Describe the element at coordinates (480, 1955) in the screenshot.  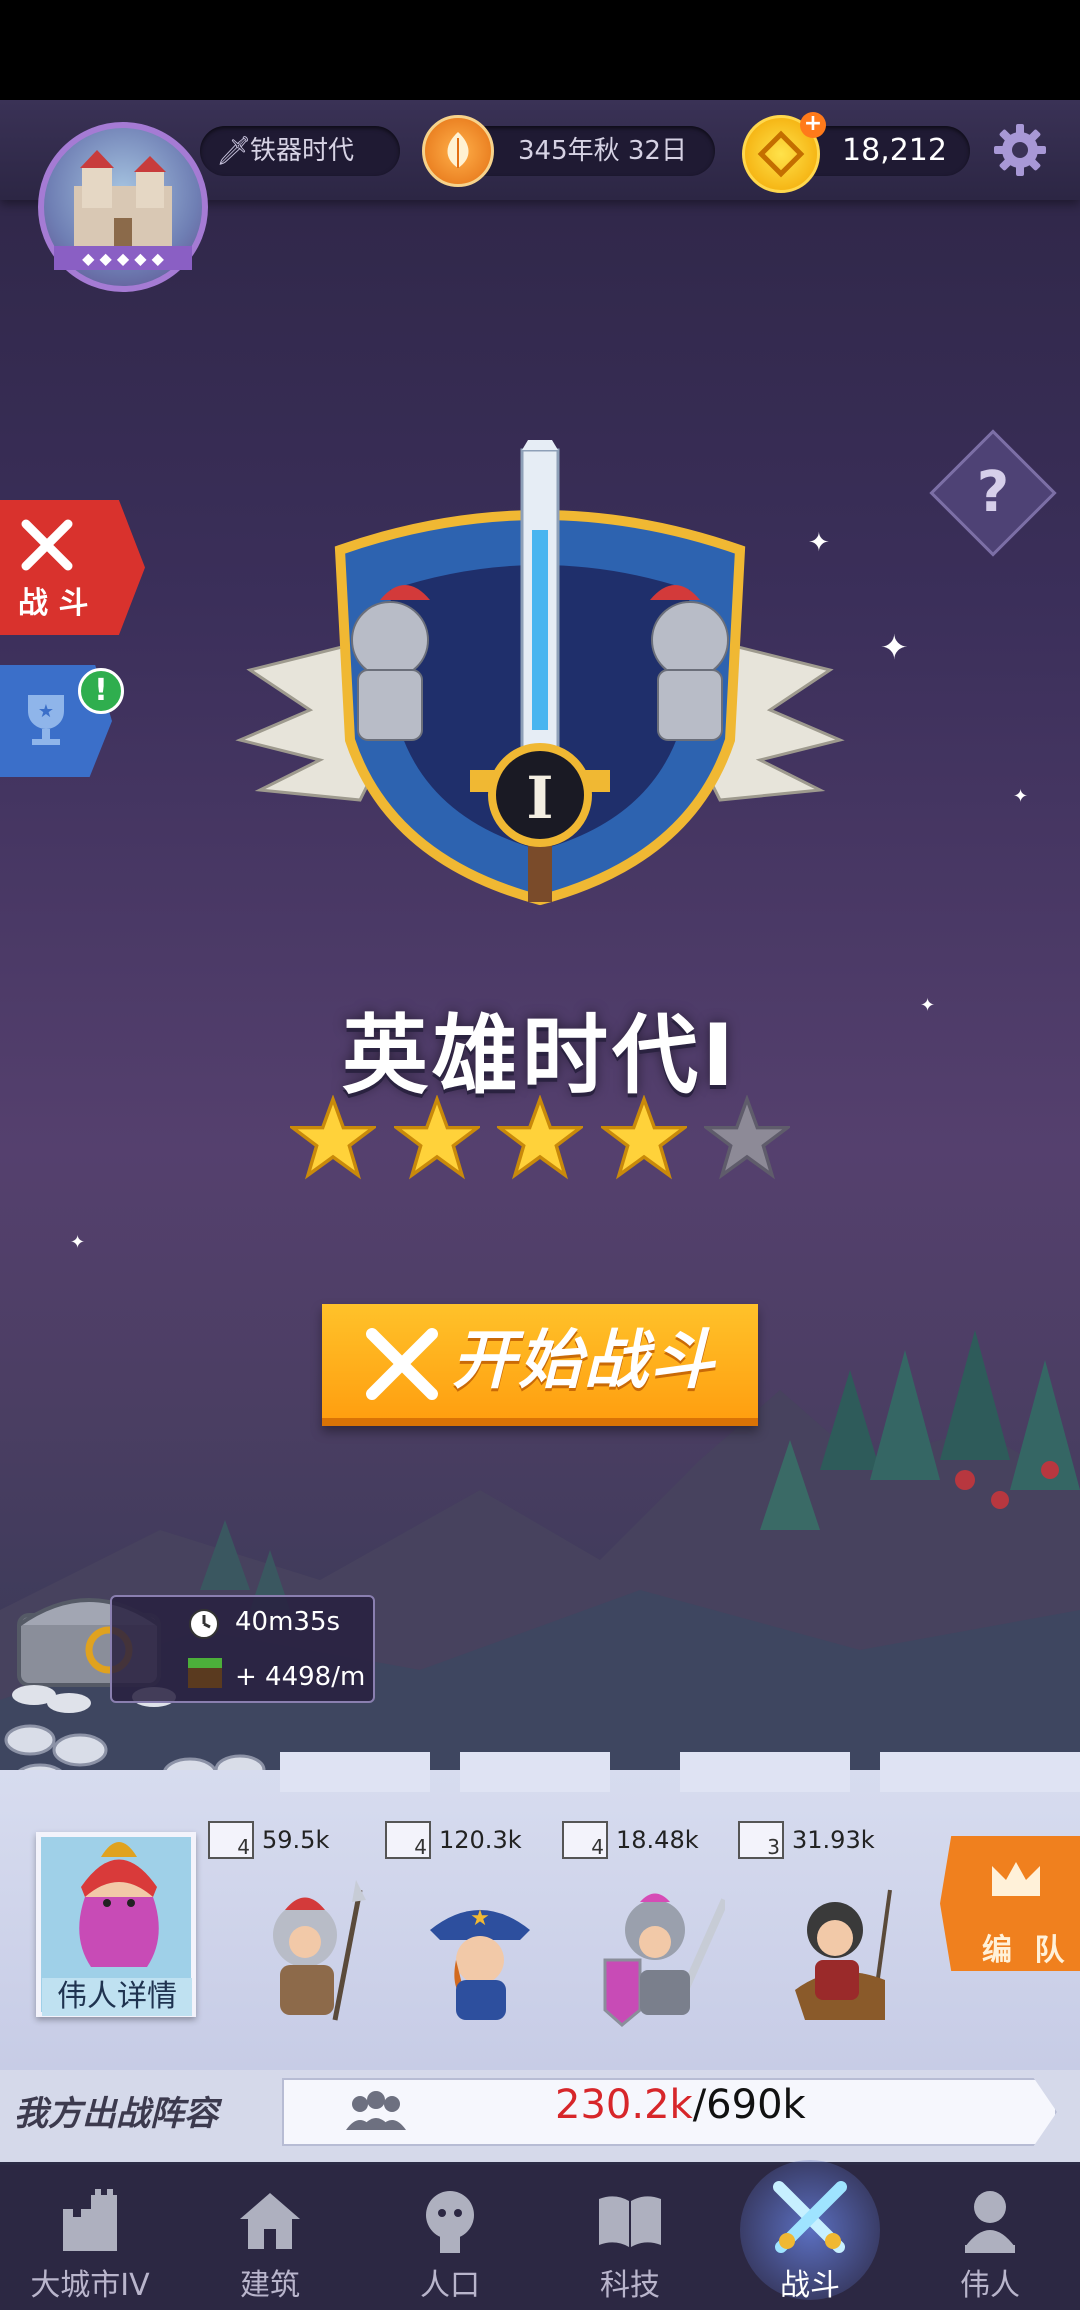
I see `archer-unit: ★` at that location.